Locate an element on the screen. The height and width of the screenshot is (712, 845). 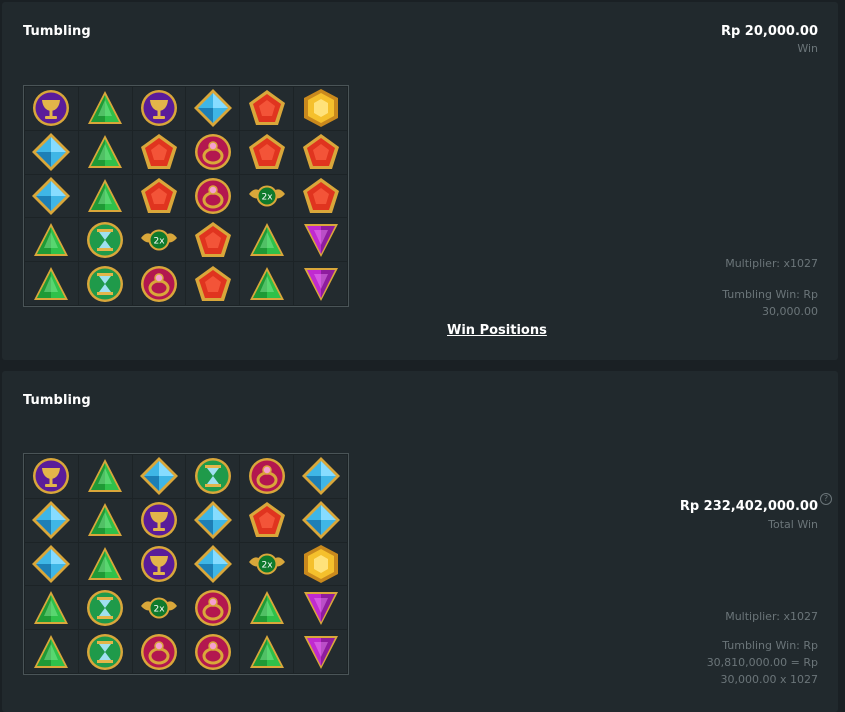
total-win-label: Total Win is located at coordinates (793, 524).